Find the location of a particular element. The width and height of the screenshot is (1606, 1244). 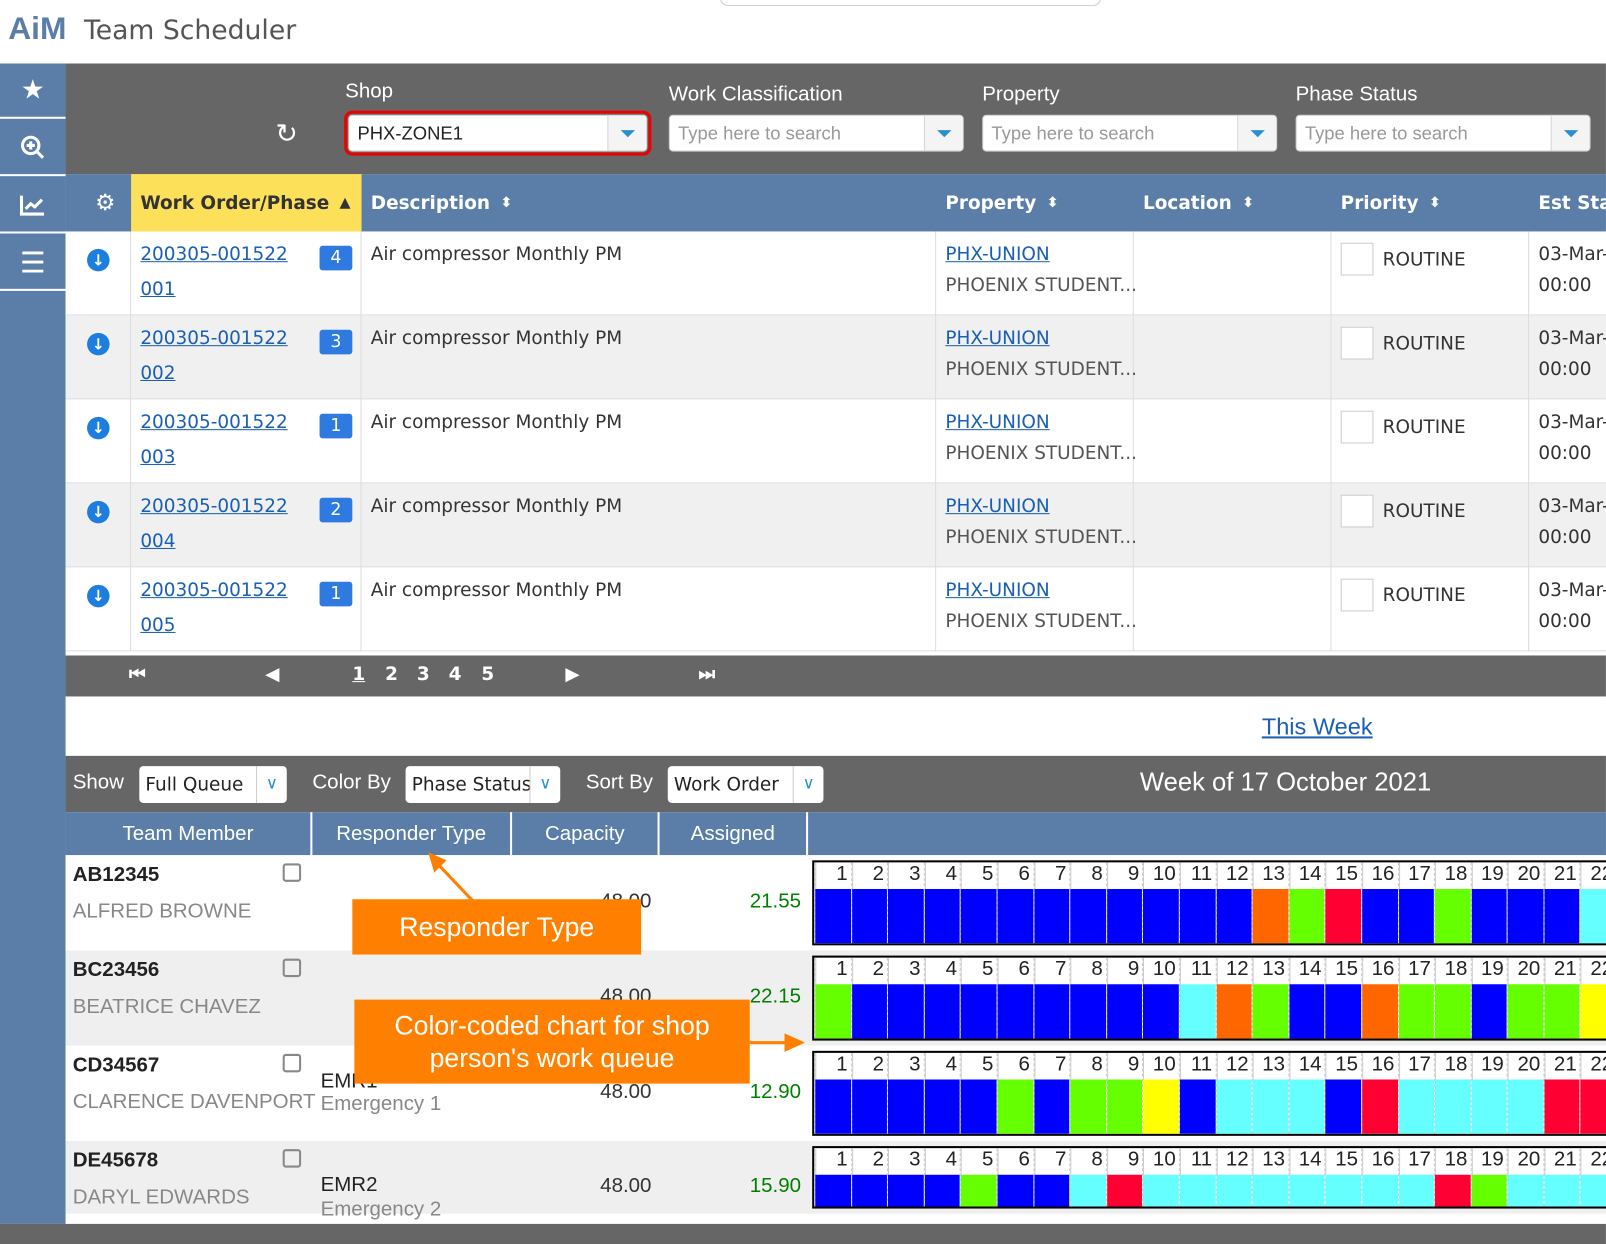

sort-by-select: Work Order ∨ is located at coordinates (745, 784).